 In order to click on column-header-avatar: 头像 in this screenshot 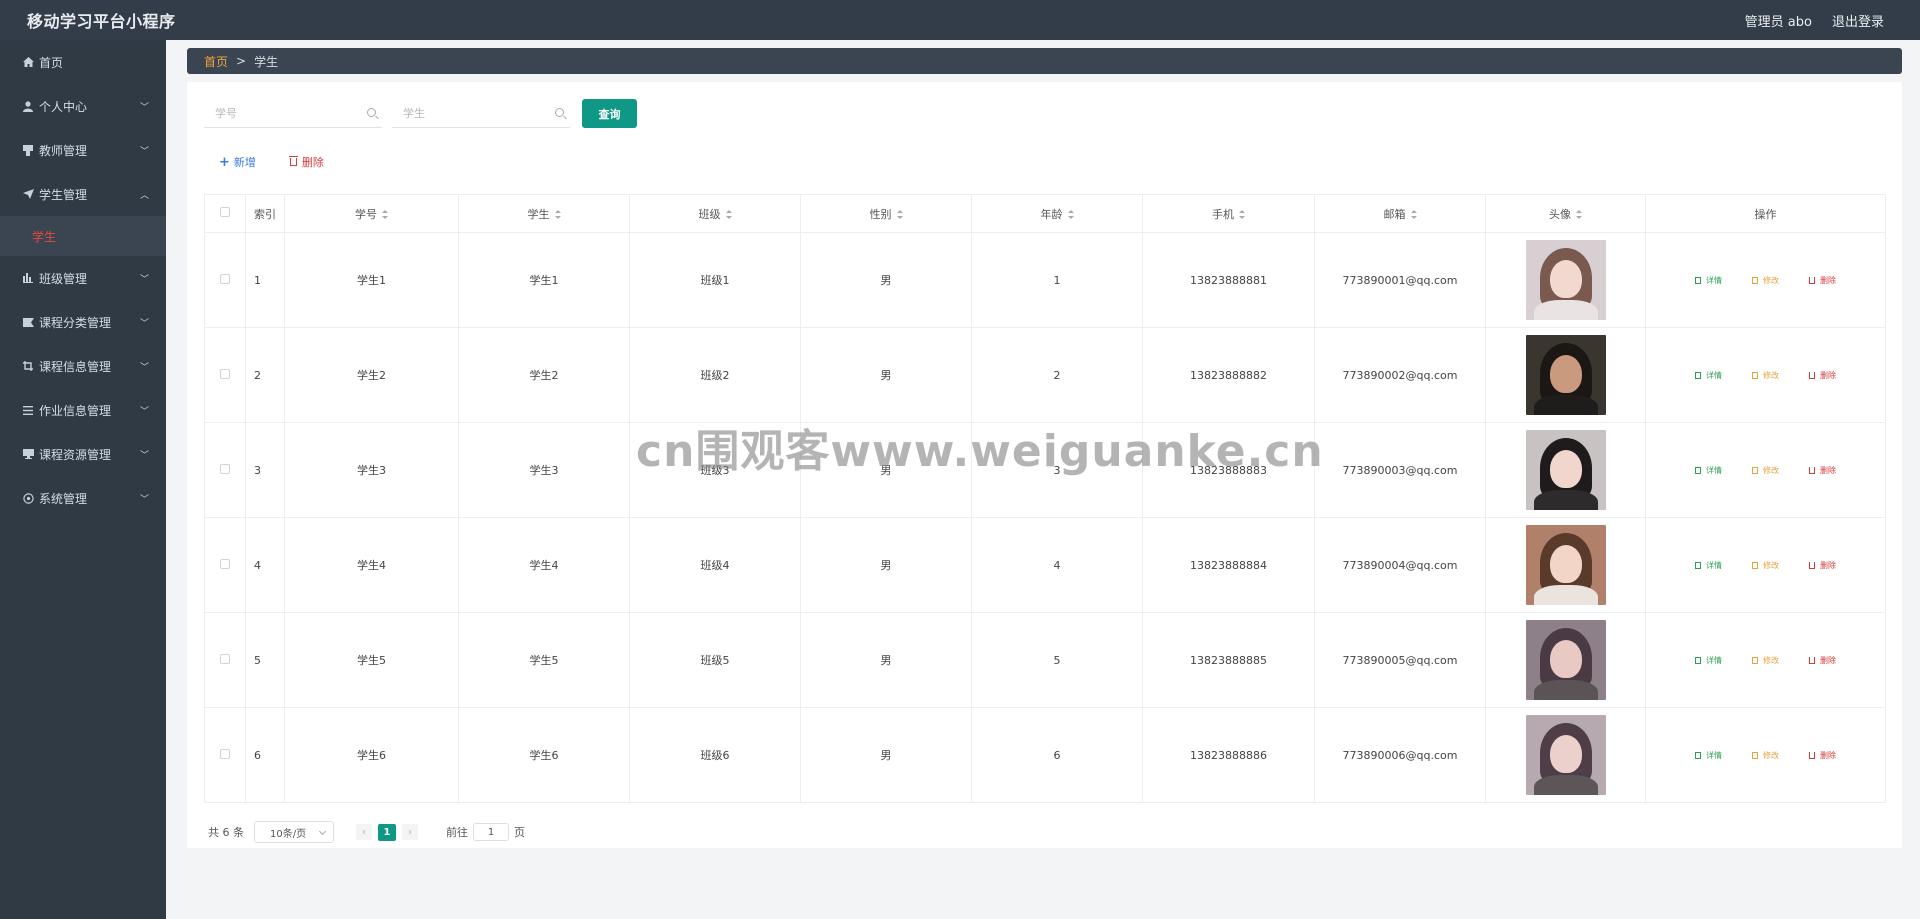, I will do `click(1565, 213)`.